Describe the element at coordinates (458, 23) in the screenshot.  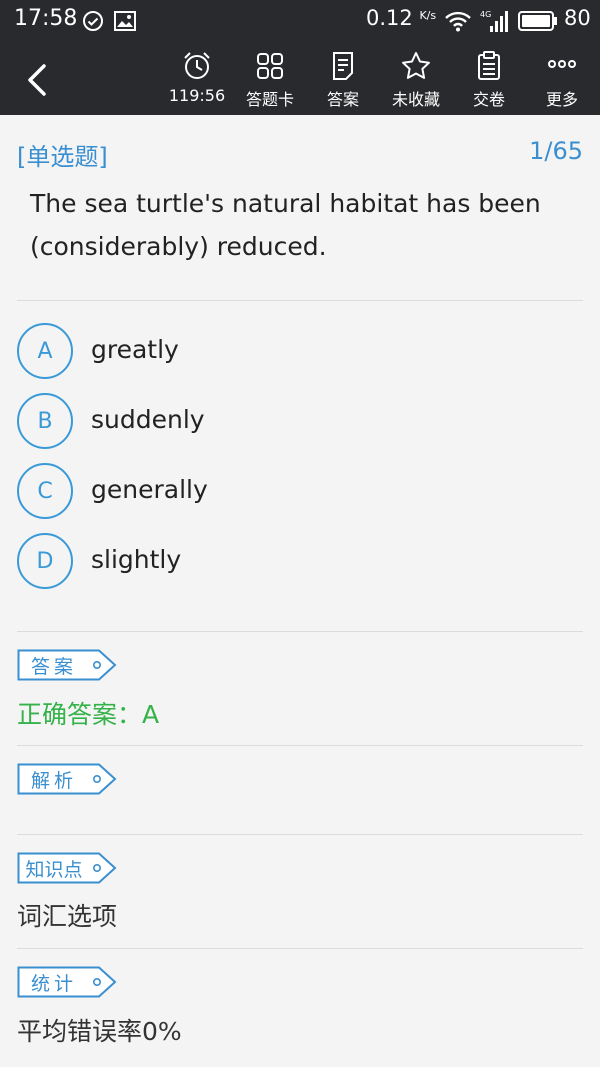
I see `wifi-icon` at that location.